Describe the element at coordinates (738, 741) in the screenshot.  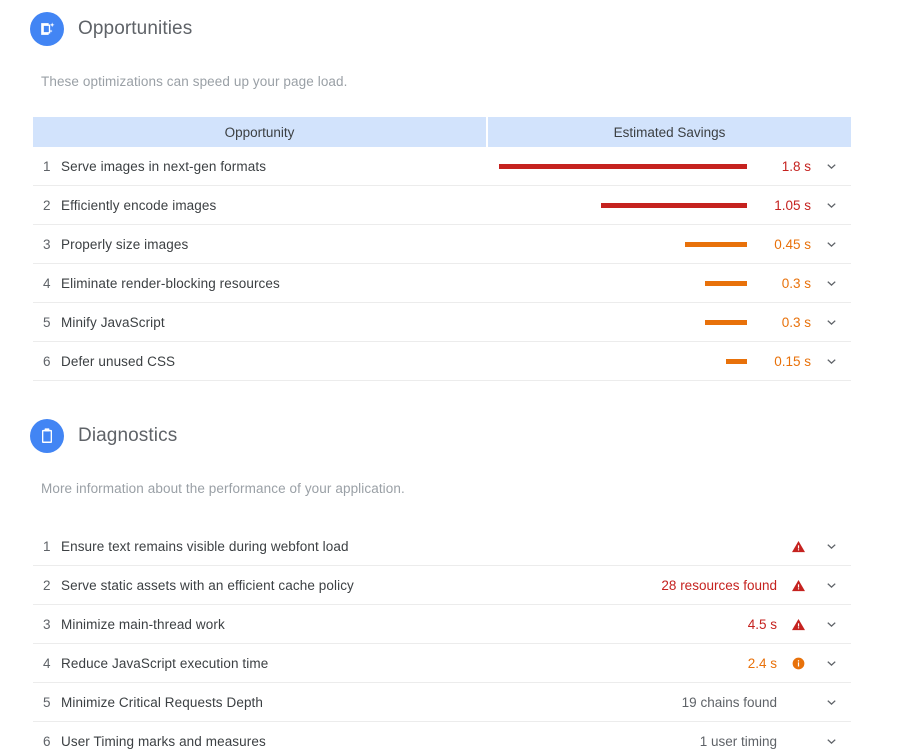
I see `diagnostic-value: 1 user timing` at that location.